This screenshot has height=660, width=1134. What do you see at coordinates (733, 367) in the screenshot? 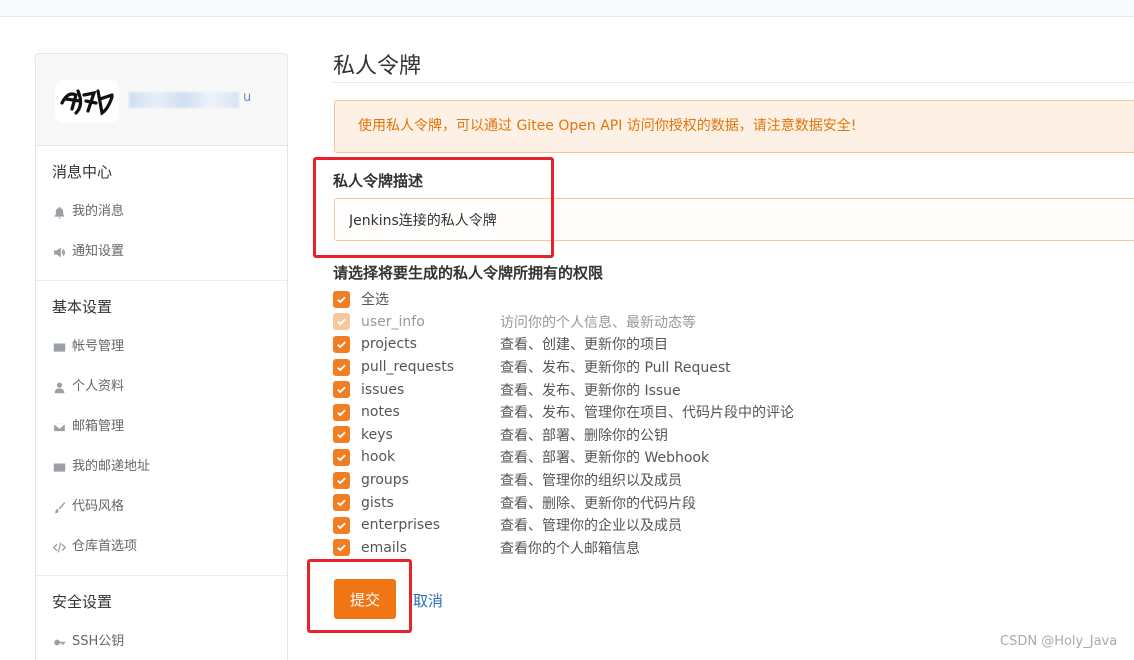
I see `permission-row-pull-requests: pull_requests 查看、发布、更新你的 Pull Request` at bounding box center [733, 367].